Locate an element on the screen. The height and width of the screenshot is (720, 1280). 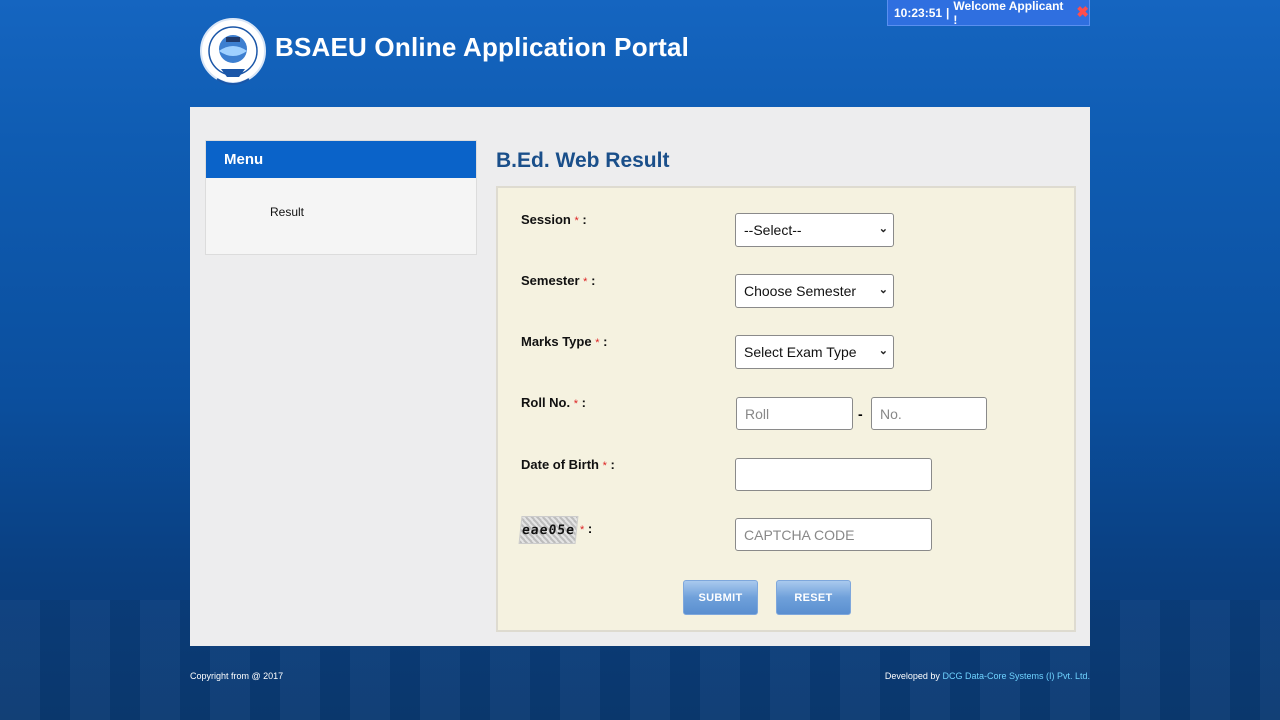
welcome-text: Welcome Applicant ! is located at coordinates (1008, 13).